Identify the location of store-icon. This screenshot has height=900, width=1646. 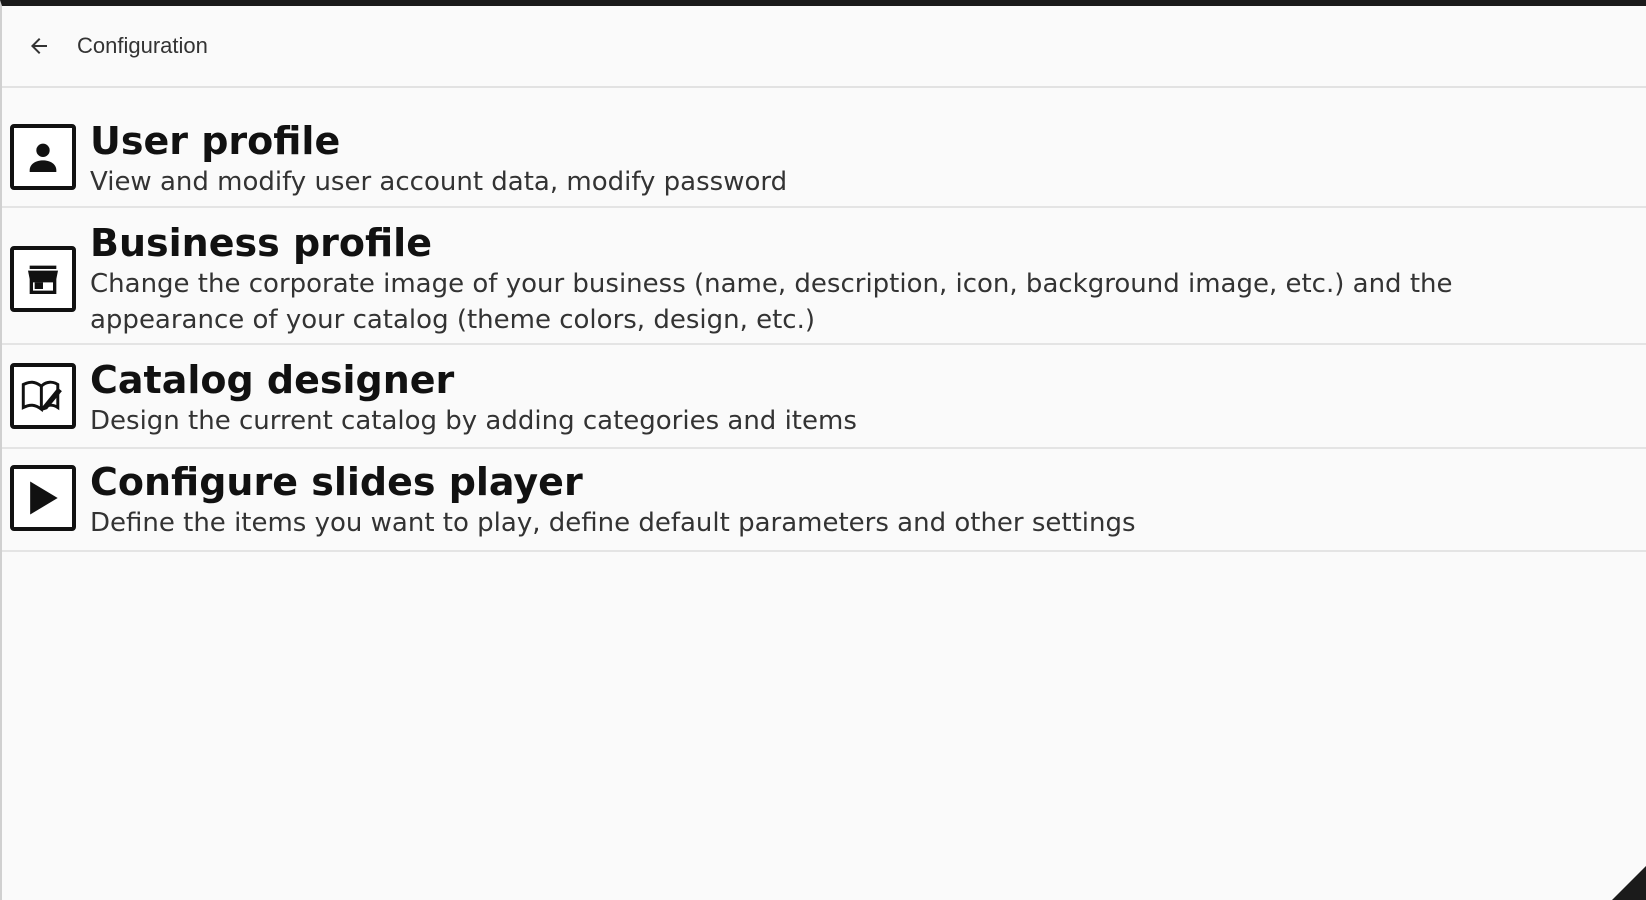
(43, 279).